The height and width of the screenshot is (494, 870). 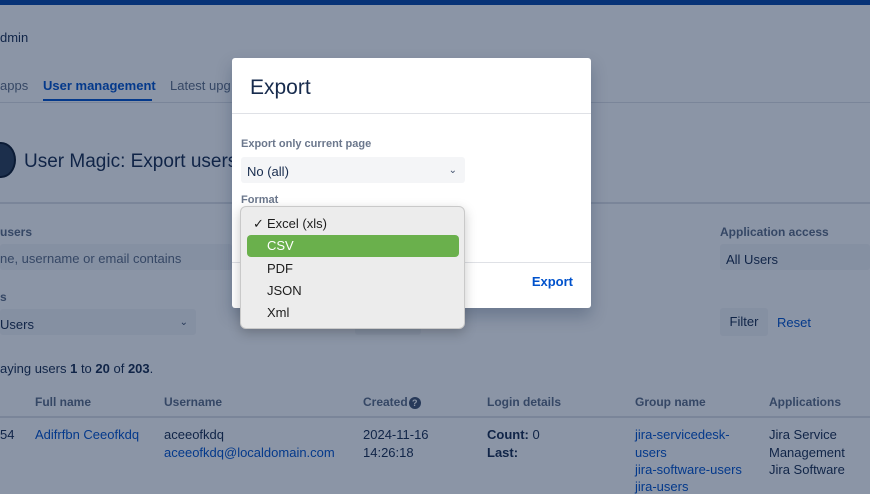 I want to click on dialog-header-divider, so click(x=411, y=113).